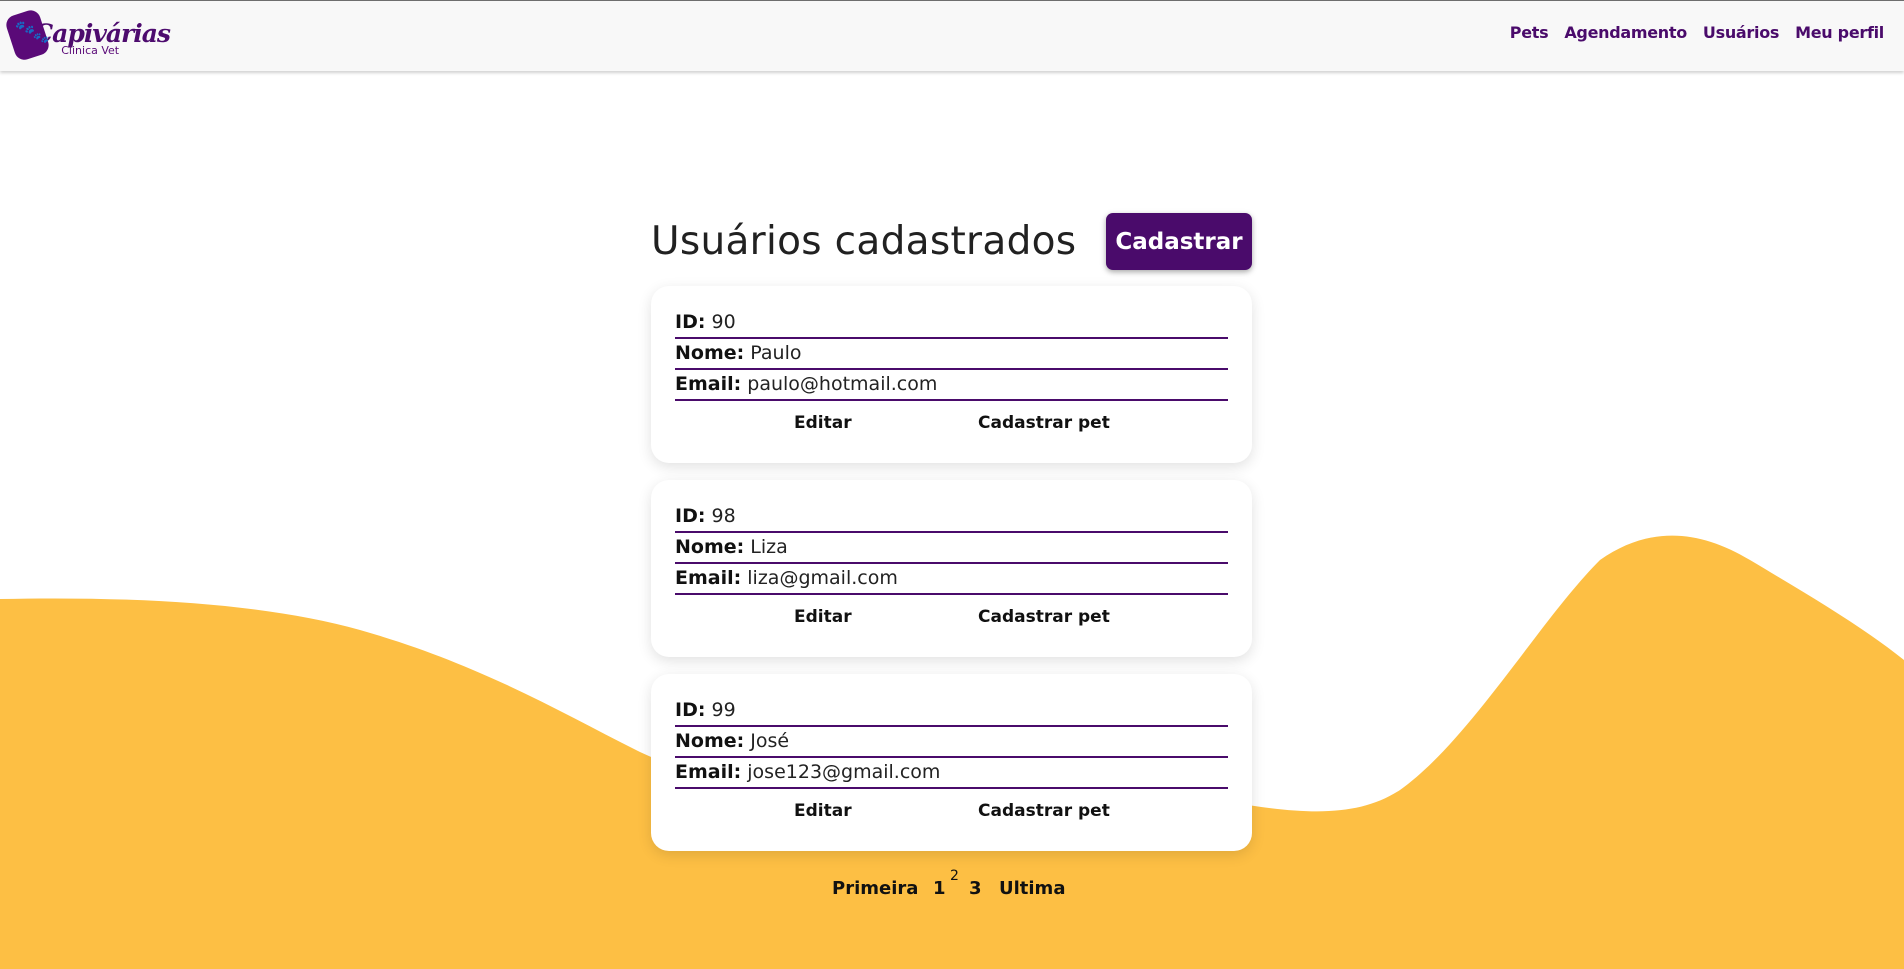  I want to click on nav-item-meu-perfil: Meu perfil, so click(1839, 32).